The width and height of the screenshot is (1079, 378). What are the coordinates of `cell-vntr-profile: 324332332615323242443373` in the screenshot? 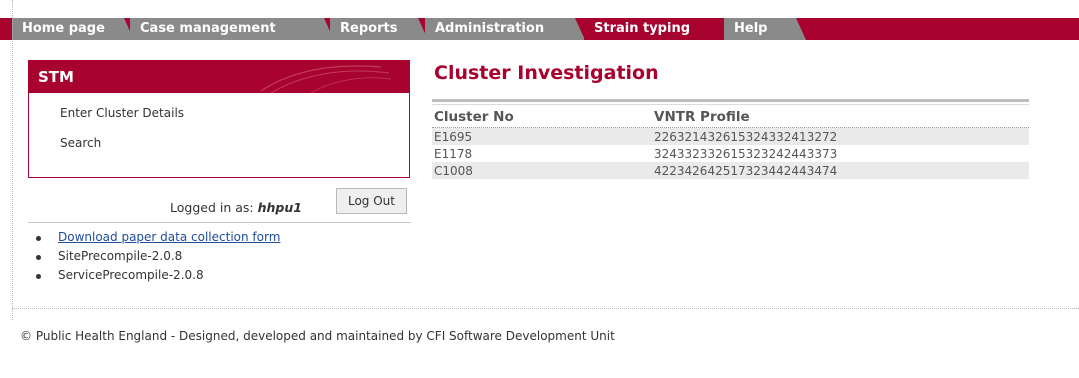 It's located at (746, 153).